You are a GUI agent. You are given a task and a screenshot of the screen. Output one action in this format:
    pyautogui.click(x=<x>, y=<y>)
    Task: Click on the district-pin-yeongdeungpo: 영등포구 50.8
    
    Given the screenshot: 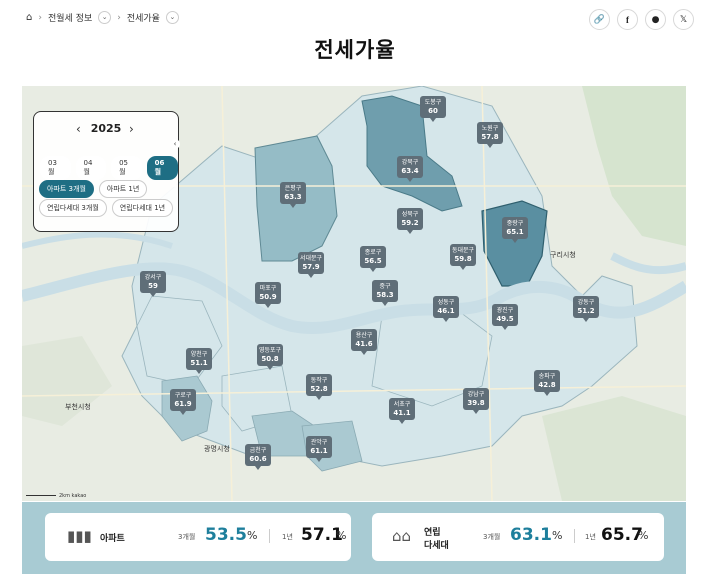 What is the action you would take?
    pyautogui.click(x=270, y=357)
    